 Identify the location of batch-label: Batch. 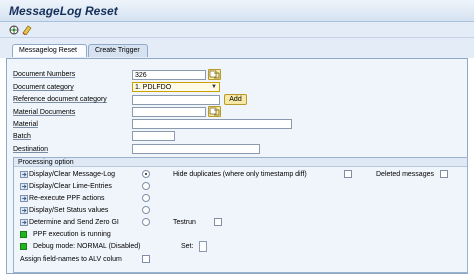
(22, 136).